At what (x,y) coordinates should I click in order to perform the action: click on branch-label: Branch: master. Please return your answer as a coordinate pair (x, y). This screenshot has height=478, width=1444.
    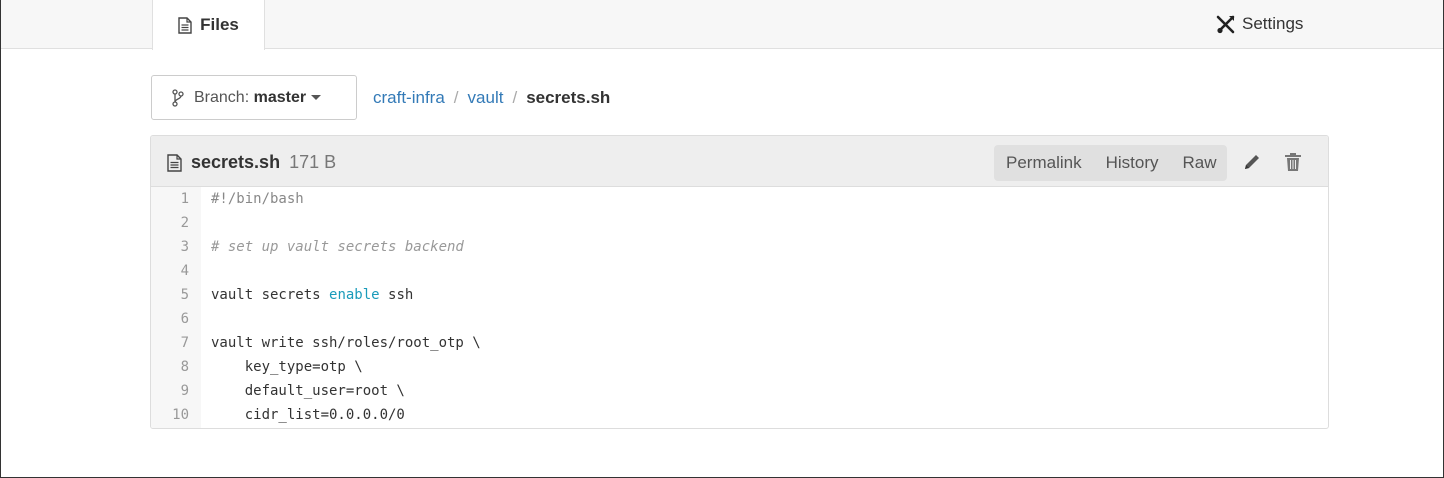
    Looking at the image, I should click on (258, 97).